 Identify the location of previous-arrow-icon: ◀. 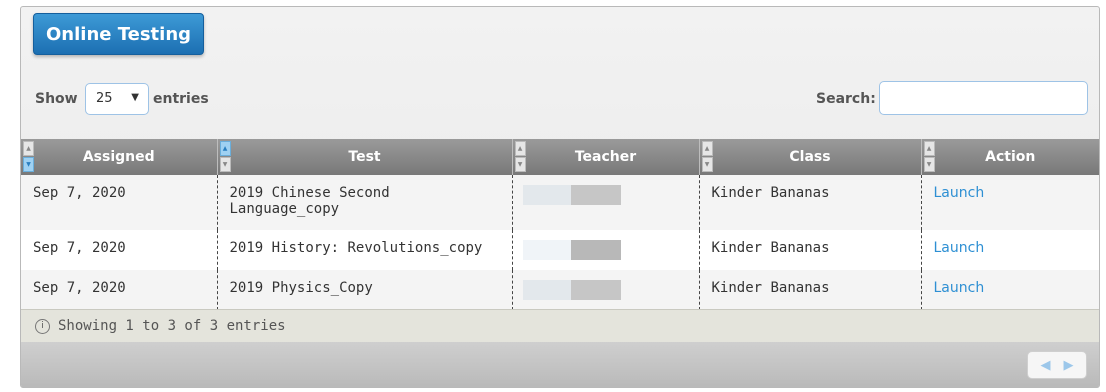
(1046, 365).